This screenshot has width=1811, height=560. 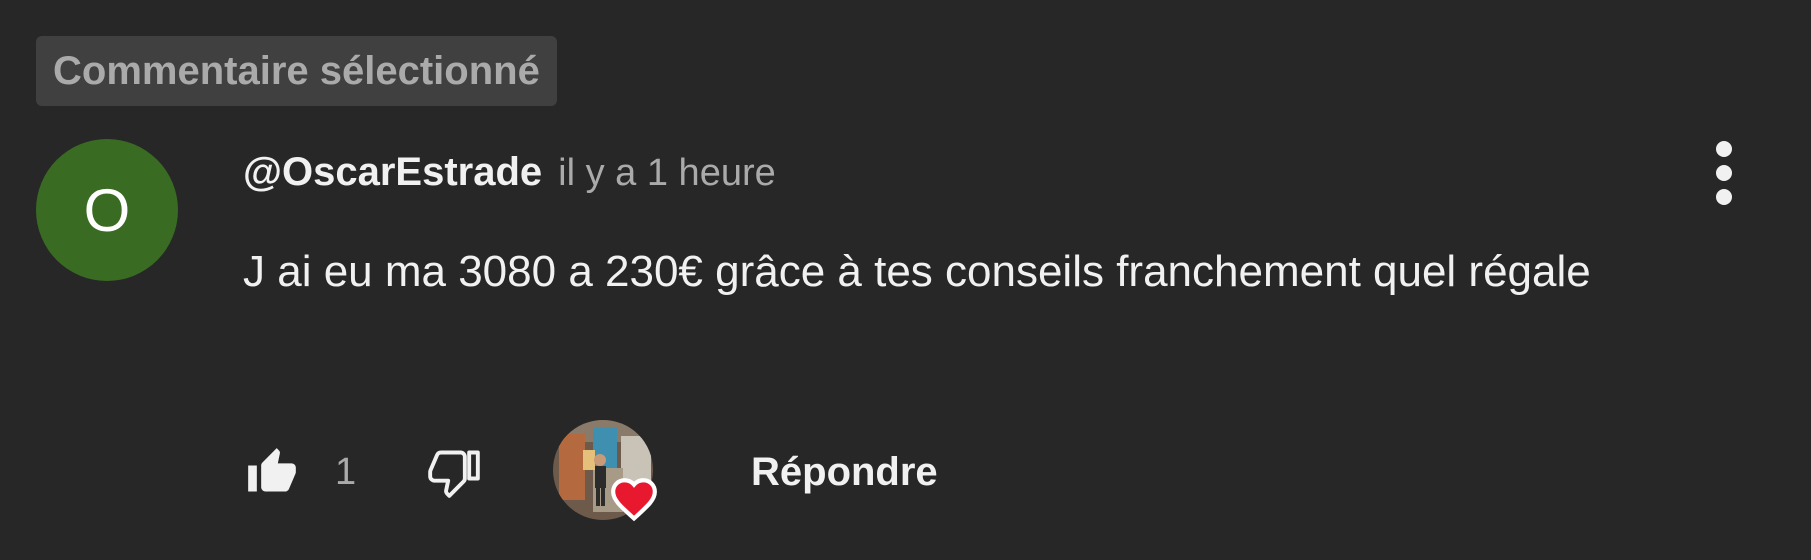 I want to click on thumbs-up-icon, so click(x=272, y=470).